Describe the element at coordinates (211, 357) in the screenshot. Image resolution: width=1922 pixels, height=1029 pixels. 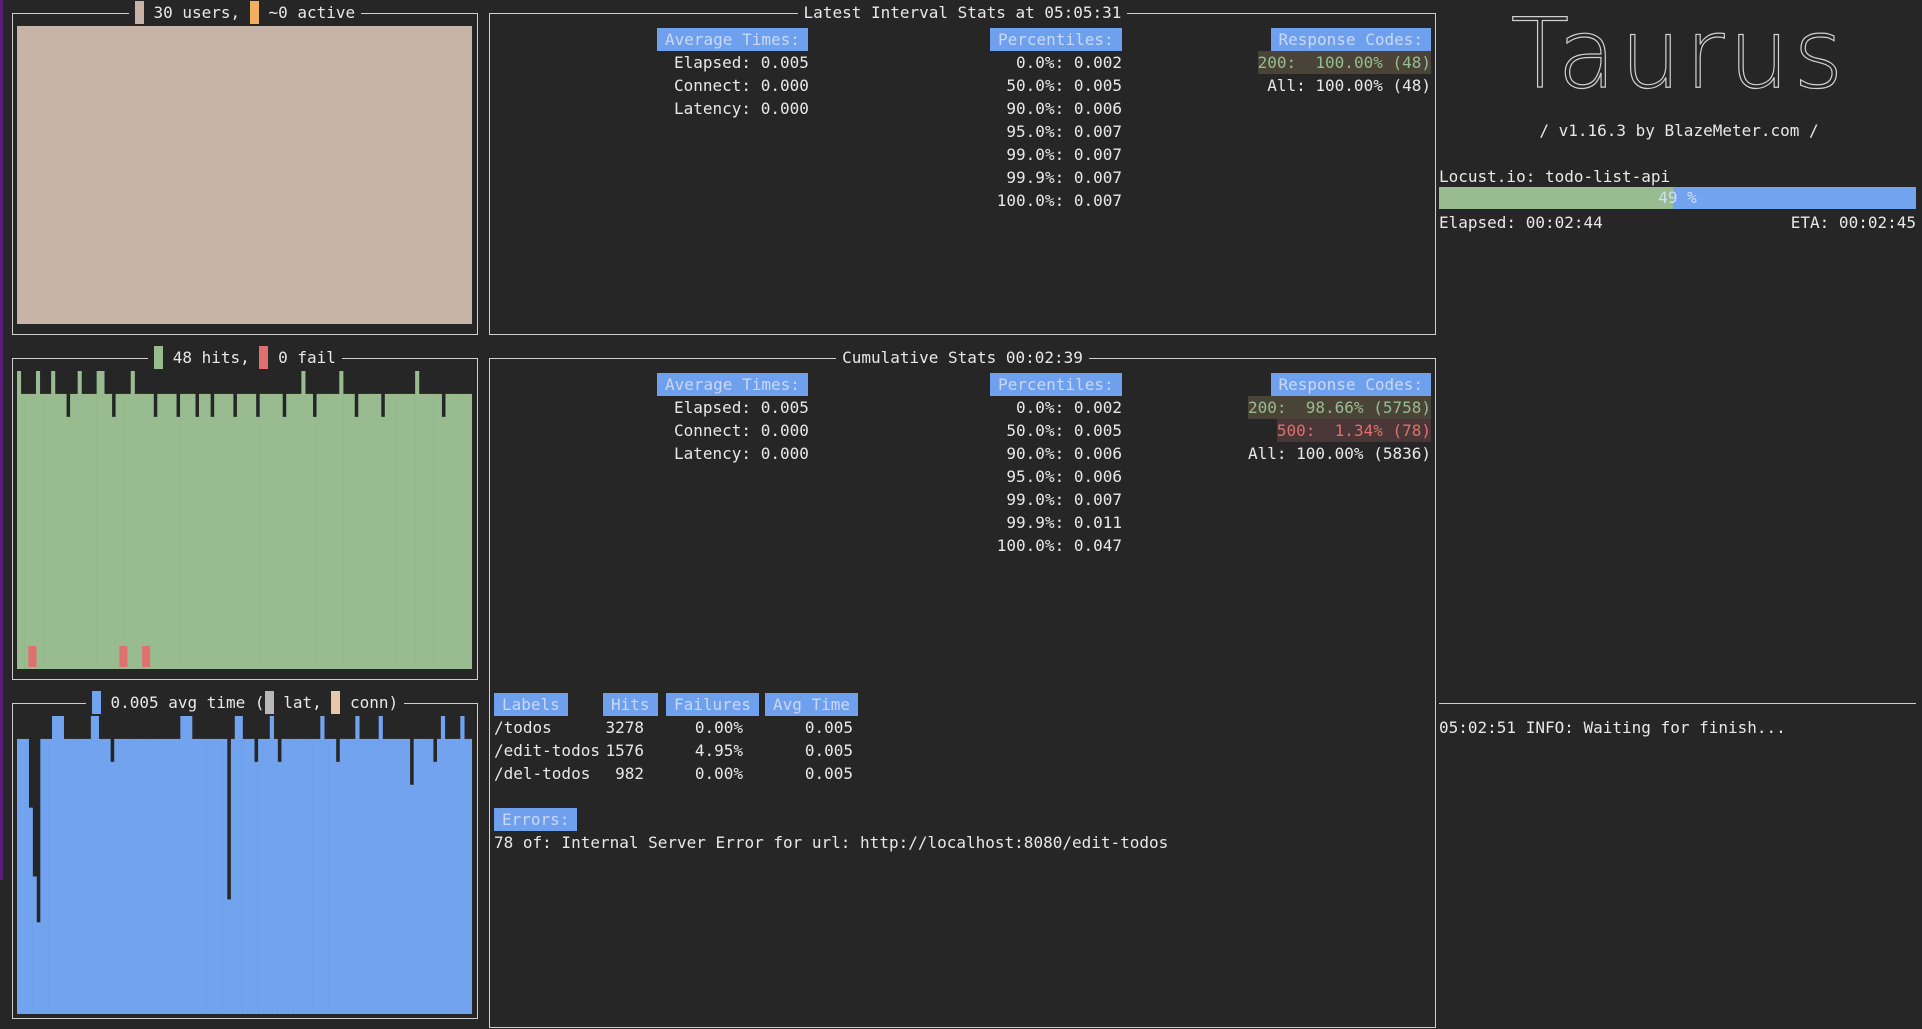
I see `hits-count: 48 hits,` at that location.